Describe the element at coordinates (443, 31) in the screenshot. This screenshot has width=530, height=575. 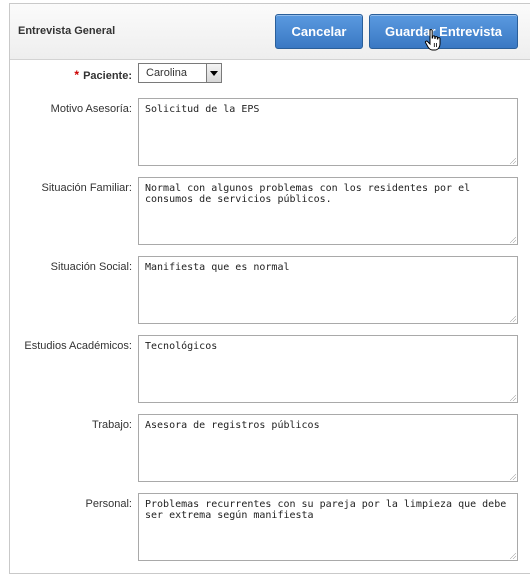
I see `save-interview-button: Guardar Entrevista` at that location.